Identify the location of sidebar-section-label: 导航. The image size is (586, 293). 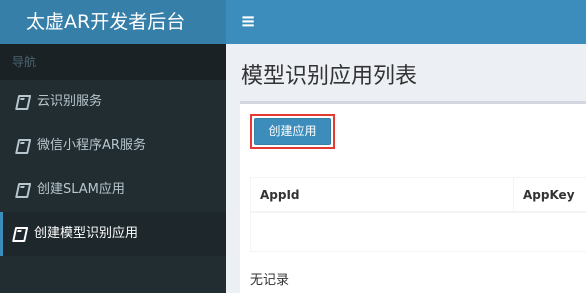
(113, 62).